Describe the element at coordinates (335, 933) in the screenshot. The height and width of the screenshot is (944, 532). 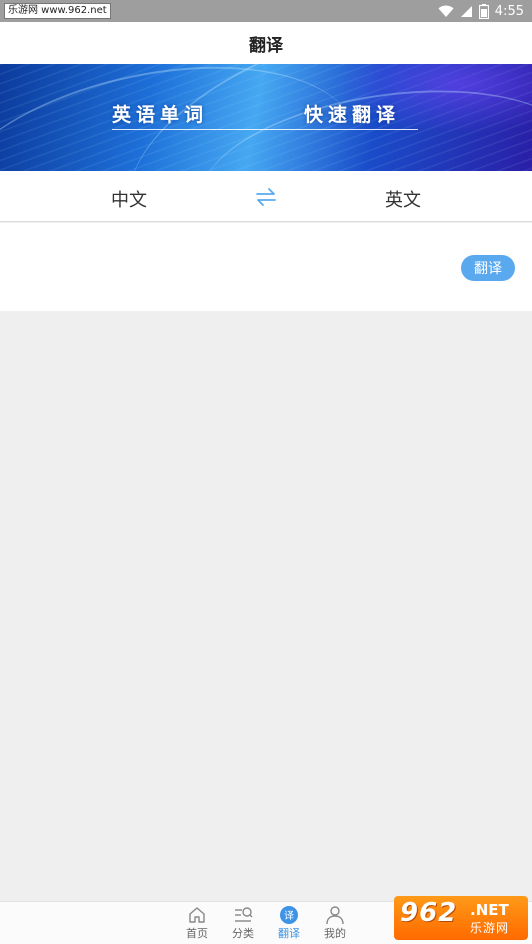
I see `nav-label-profile: 我的` at that location.